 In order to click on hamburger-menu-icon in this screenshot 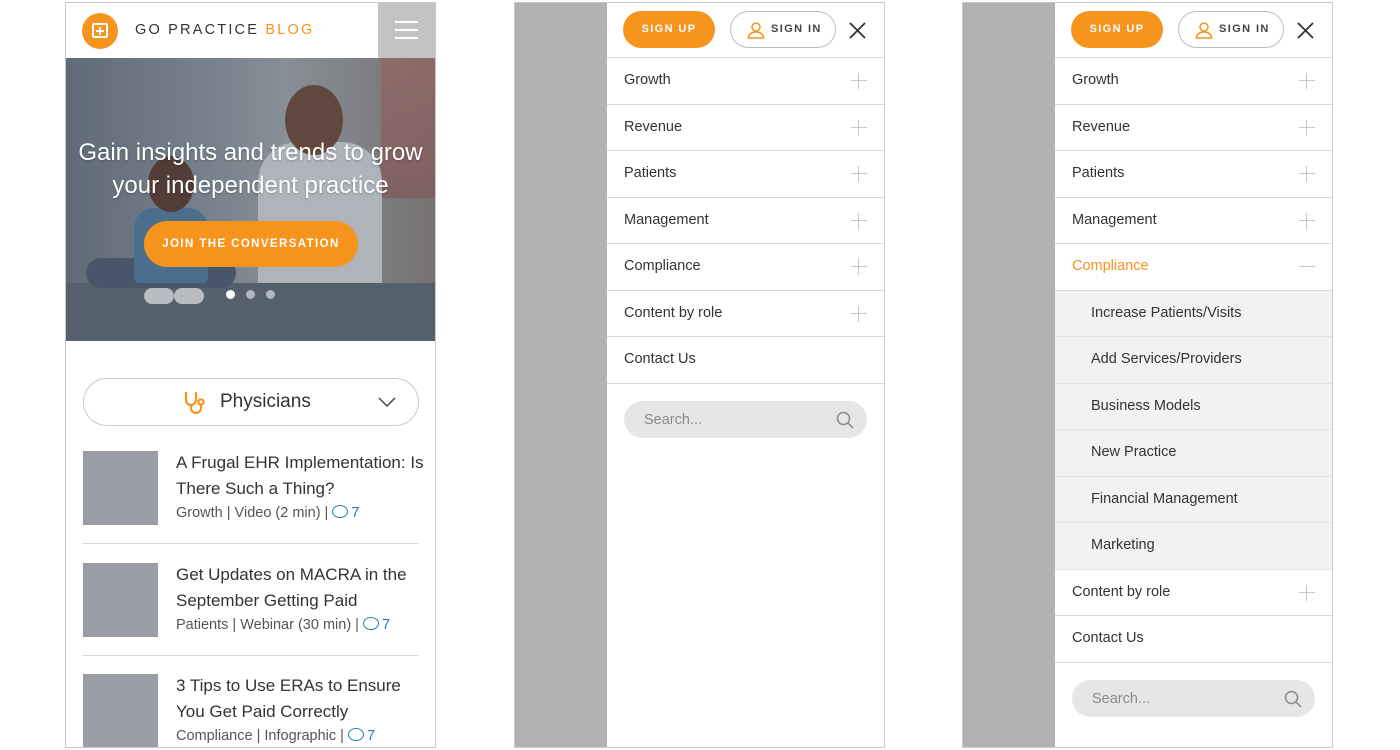, I will do `click(406, 30)`.